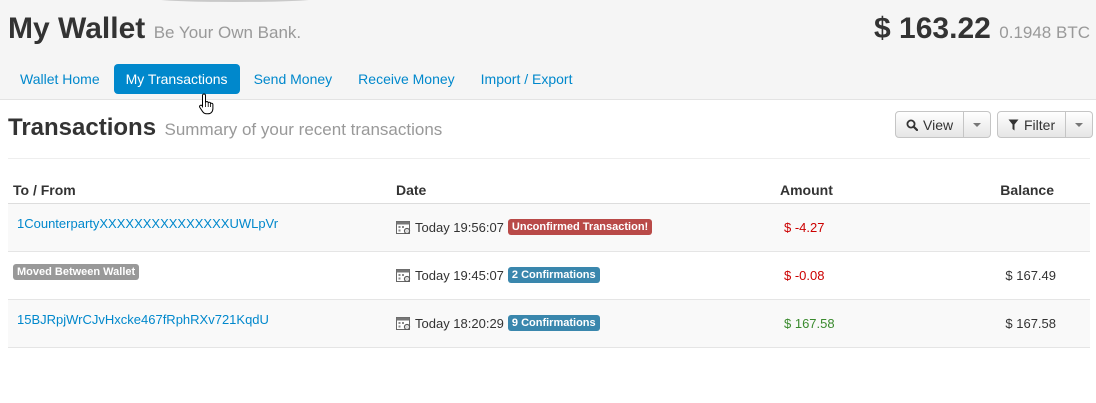  Describe the element at coordinates (553, 275) in the screenshot. I see `status-badge: 2 Confirmations` at that location.